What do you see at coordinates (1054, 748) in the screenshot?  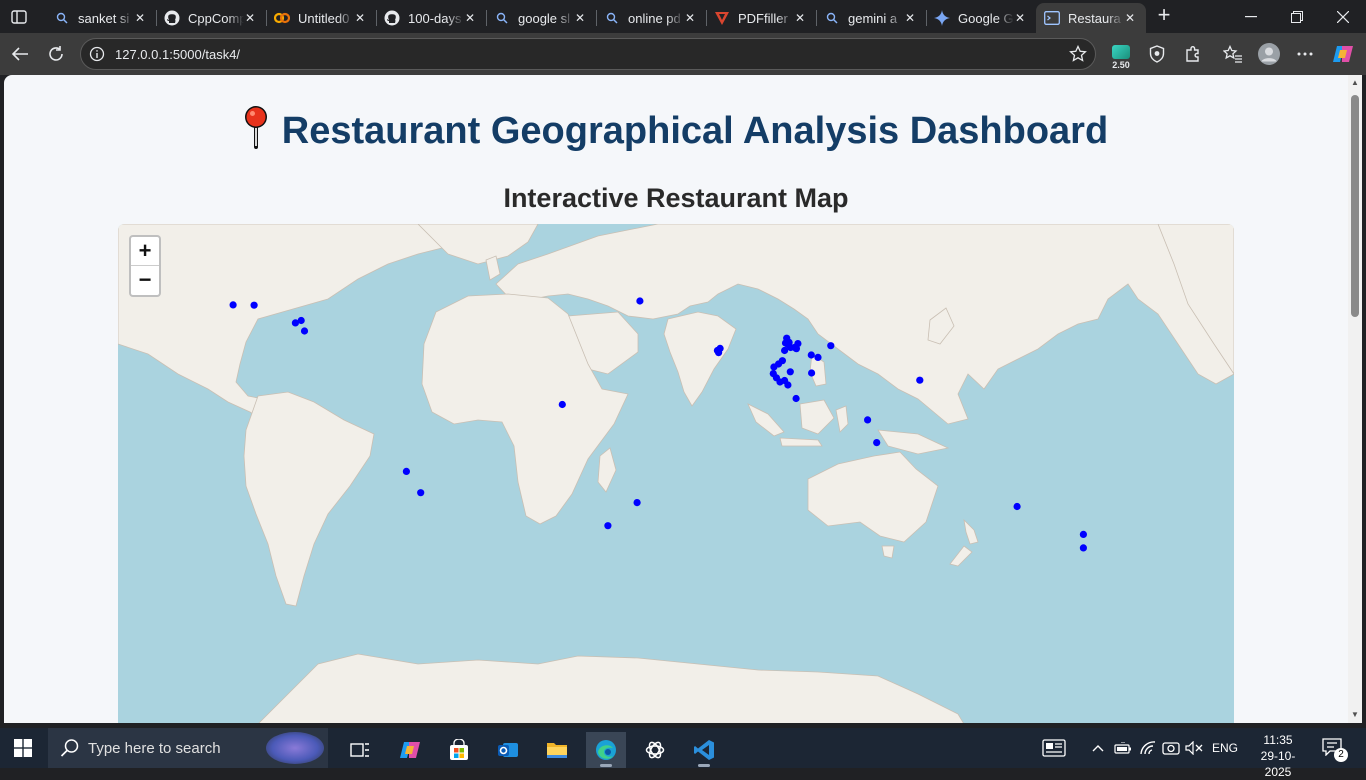 I see `news-widget-icon` at bounding box center [1054, 748].